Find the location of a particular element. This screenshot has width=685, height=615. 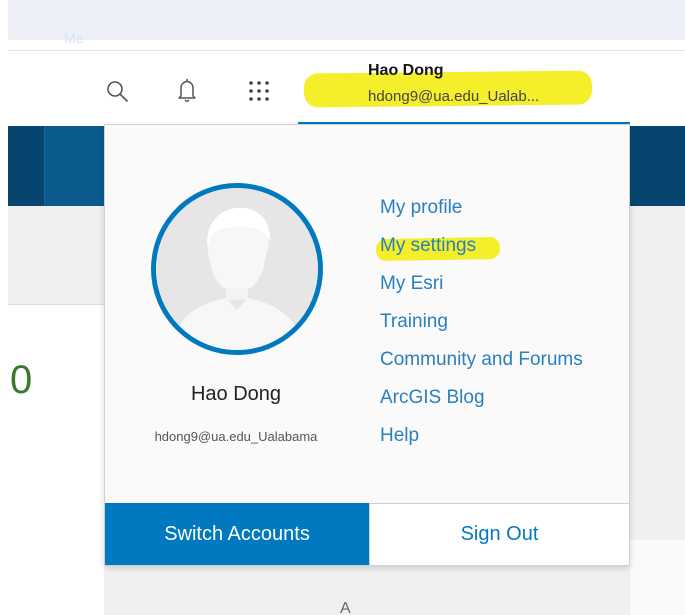

notifications-button is located at coordinates (187, 91).